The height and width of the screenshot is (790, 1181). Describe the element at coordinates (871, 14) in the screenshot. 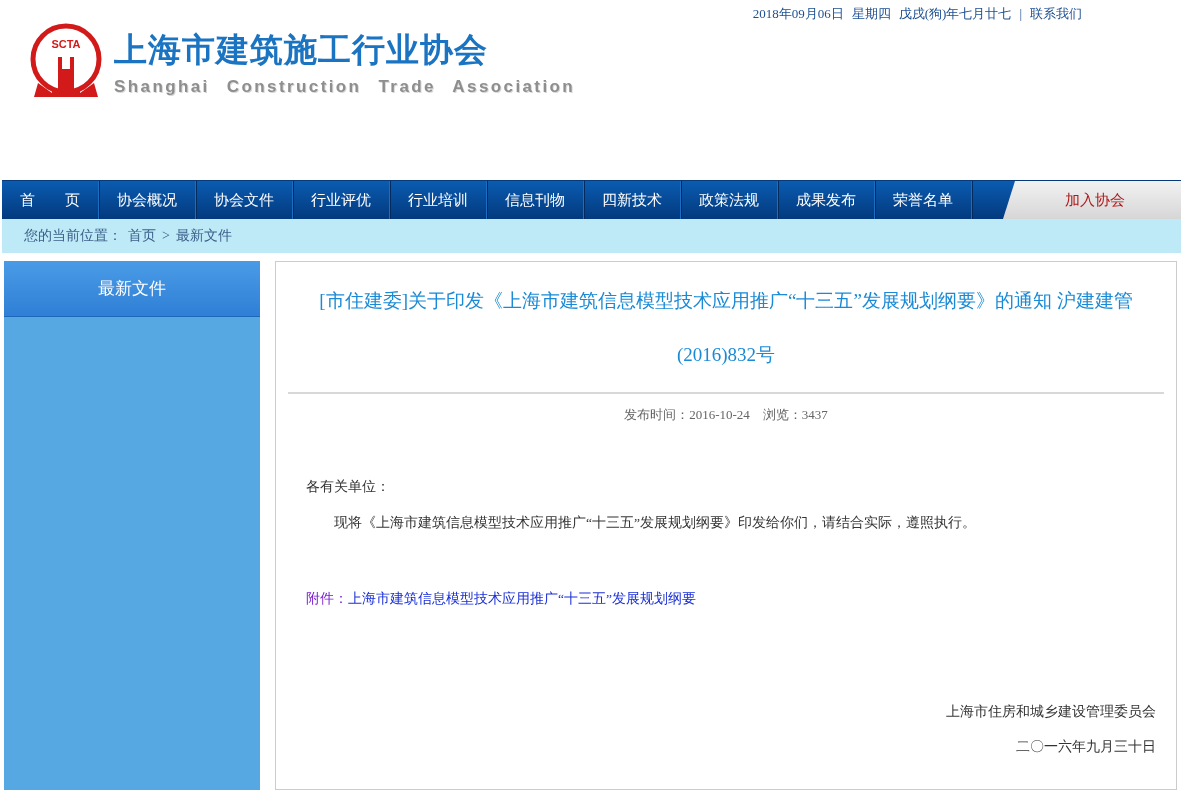

I see `weekday-text: 星期四` at that location.